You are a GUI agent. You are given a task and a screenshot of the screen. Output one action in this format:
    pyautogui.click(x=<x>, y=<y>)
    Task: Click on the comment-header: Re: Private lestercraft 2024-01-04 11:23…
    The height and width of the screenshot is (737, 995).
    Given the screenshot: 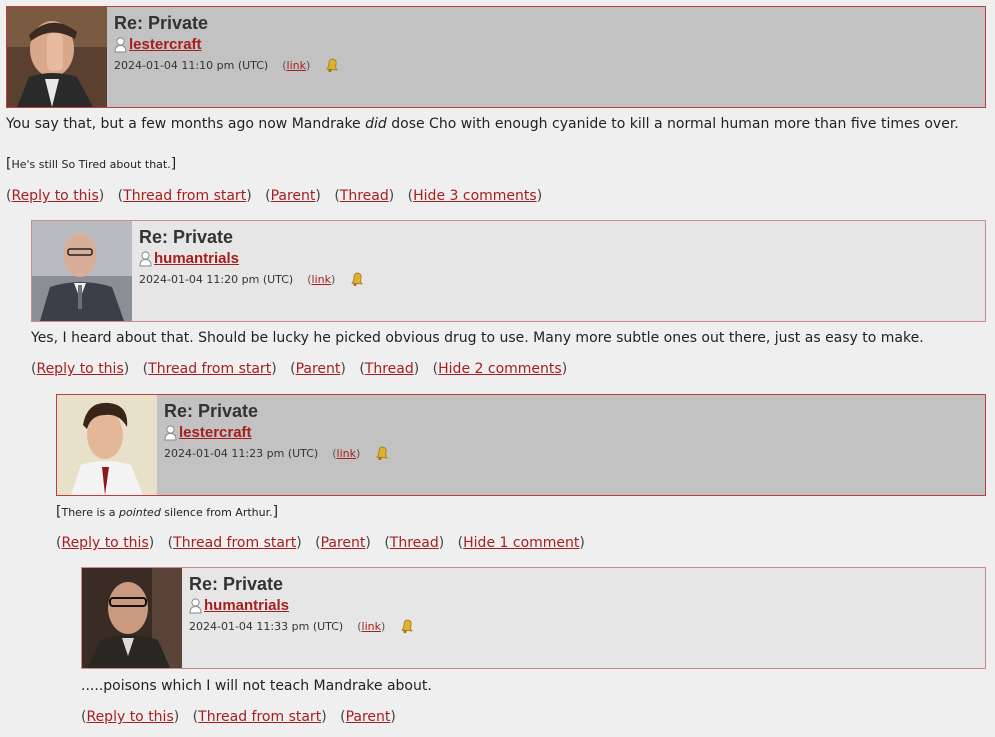 What is the action you would take?
    pyautogui.click(x=521, y=445)
    